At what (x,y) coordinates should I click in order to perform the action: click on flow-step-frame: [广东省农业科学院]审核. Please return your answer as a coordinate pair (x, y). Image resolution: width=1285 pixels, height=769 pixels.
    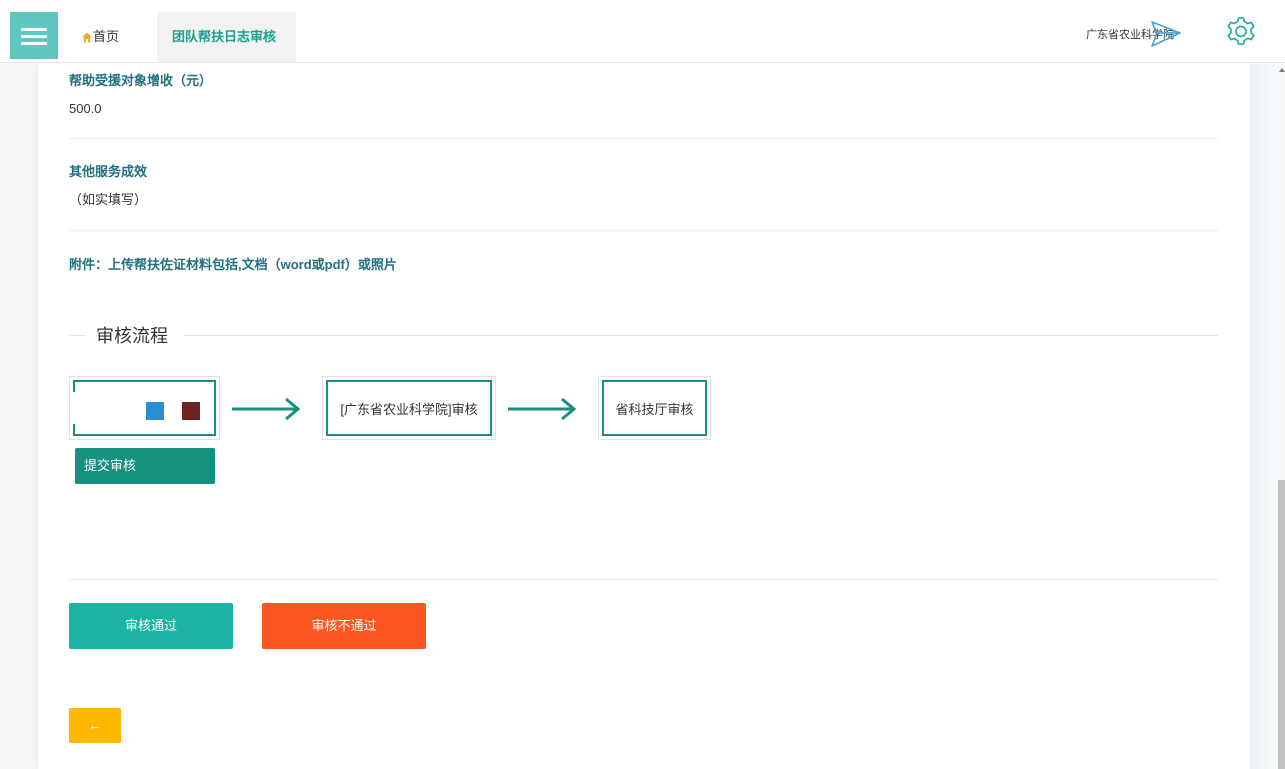
    Looking at the image, I should click on (409, 408).